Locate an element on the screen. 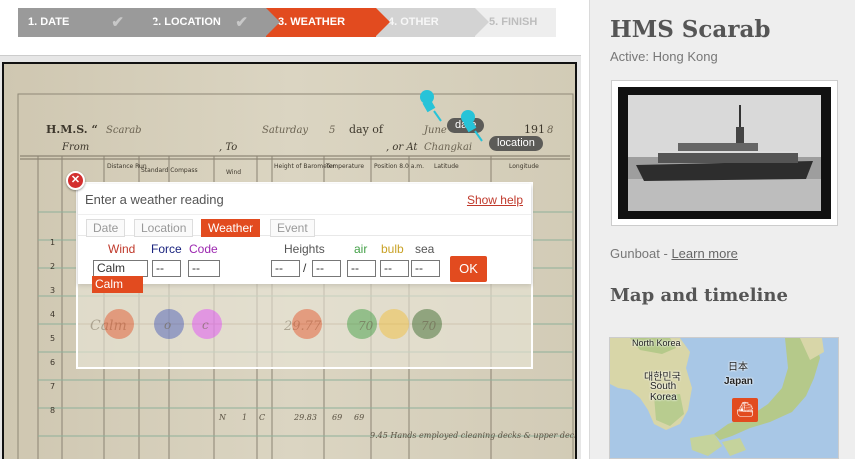 The height and width of the screenshot is (459, 855). ship-active-location: Active: Hong Kong is located at coordinates (664, 56).